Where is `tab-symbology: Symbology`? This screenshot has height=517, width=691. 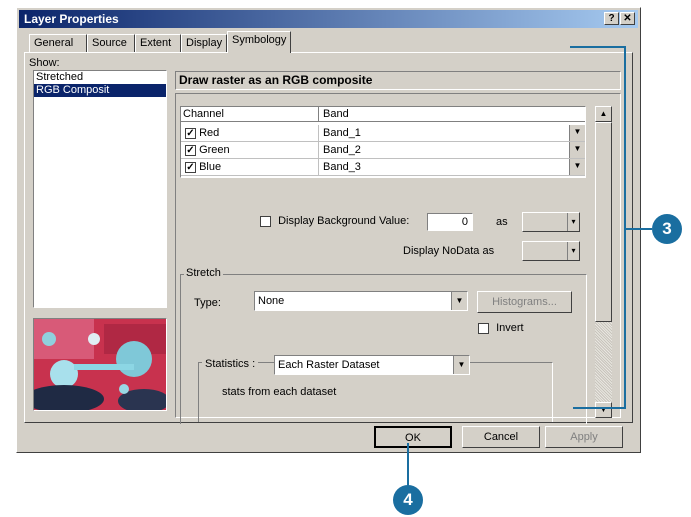
tab-symbology: Symbology is located at coordinates (259, 42).